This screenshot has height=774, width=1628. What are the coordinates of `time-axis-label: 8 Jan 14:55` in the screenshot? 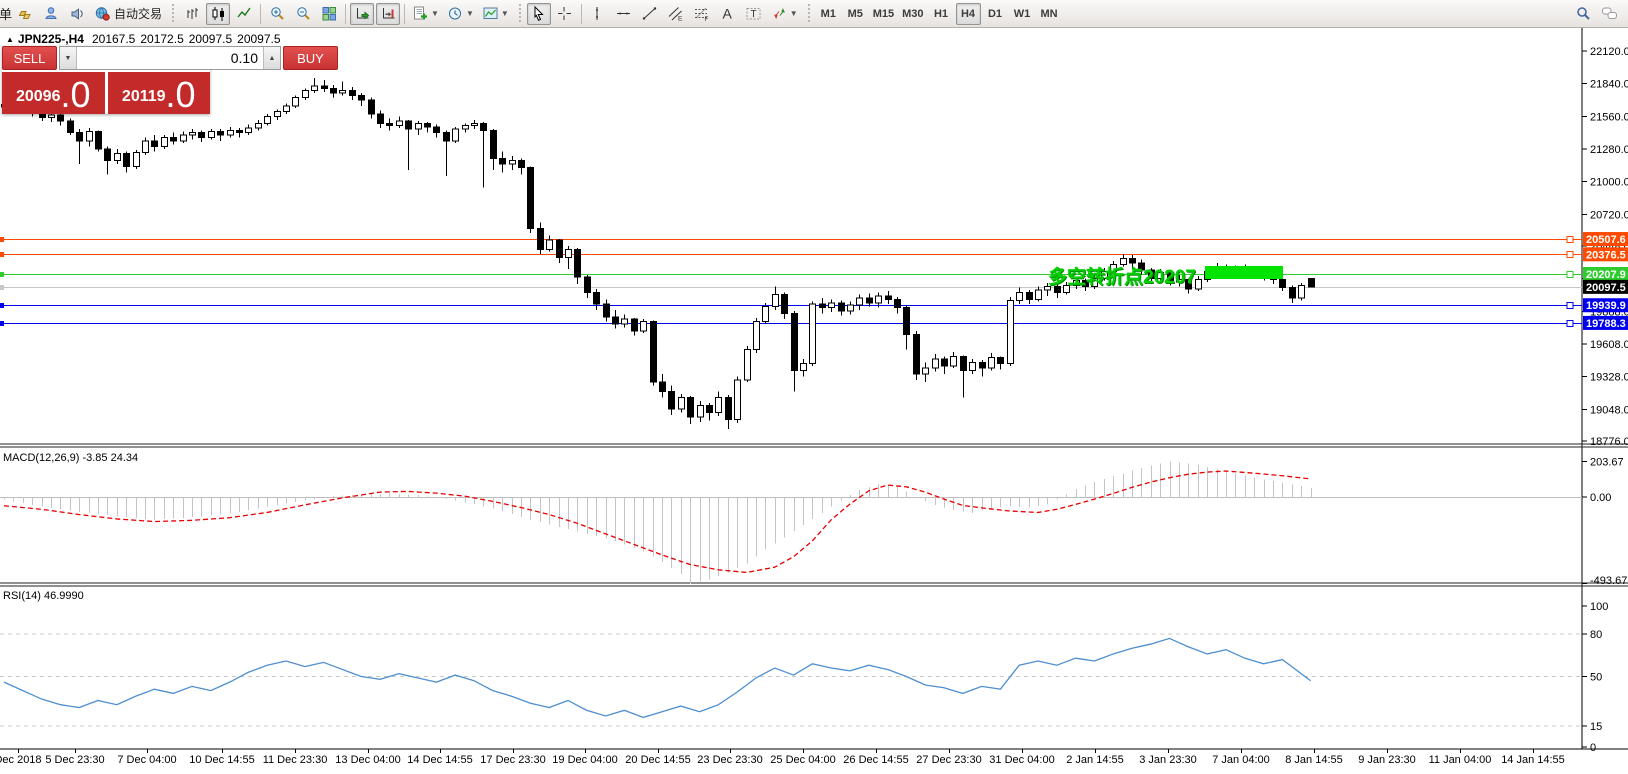 It's located at (1314, 760).